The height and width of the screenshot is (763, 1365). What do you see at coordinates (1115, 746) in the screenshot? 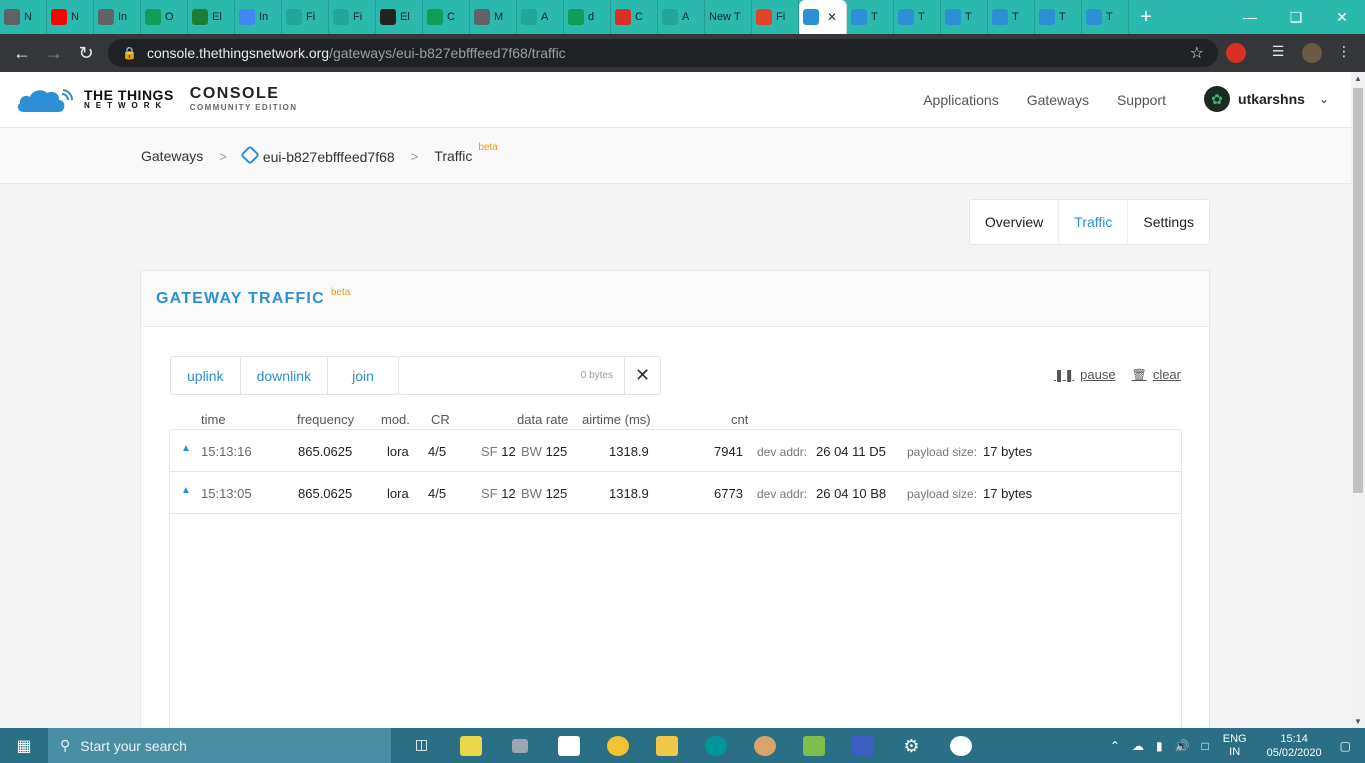
I see `chevron-up-icon: ⌃` at bounding box center [1115, 746].